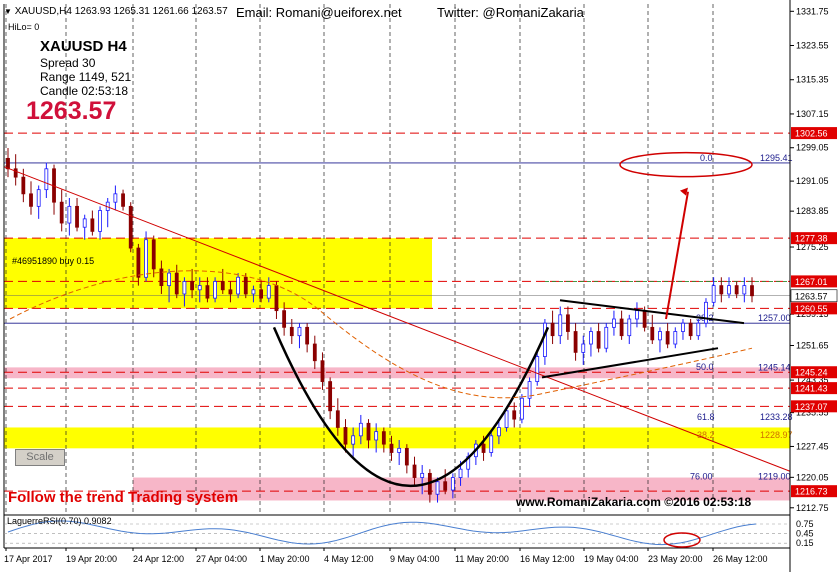  I want to click on time-tick-label: 1 May 20:00, so click(285, 559).